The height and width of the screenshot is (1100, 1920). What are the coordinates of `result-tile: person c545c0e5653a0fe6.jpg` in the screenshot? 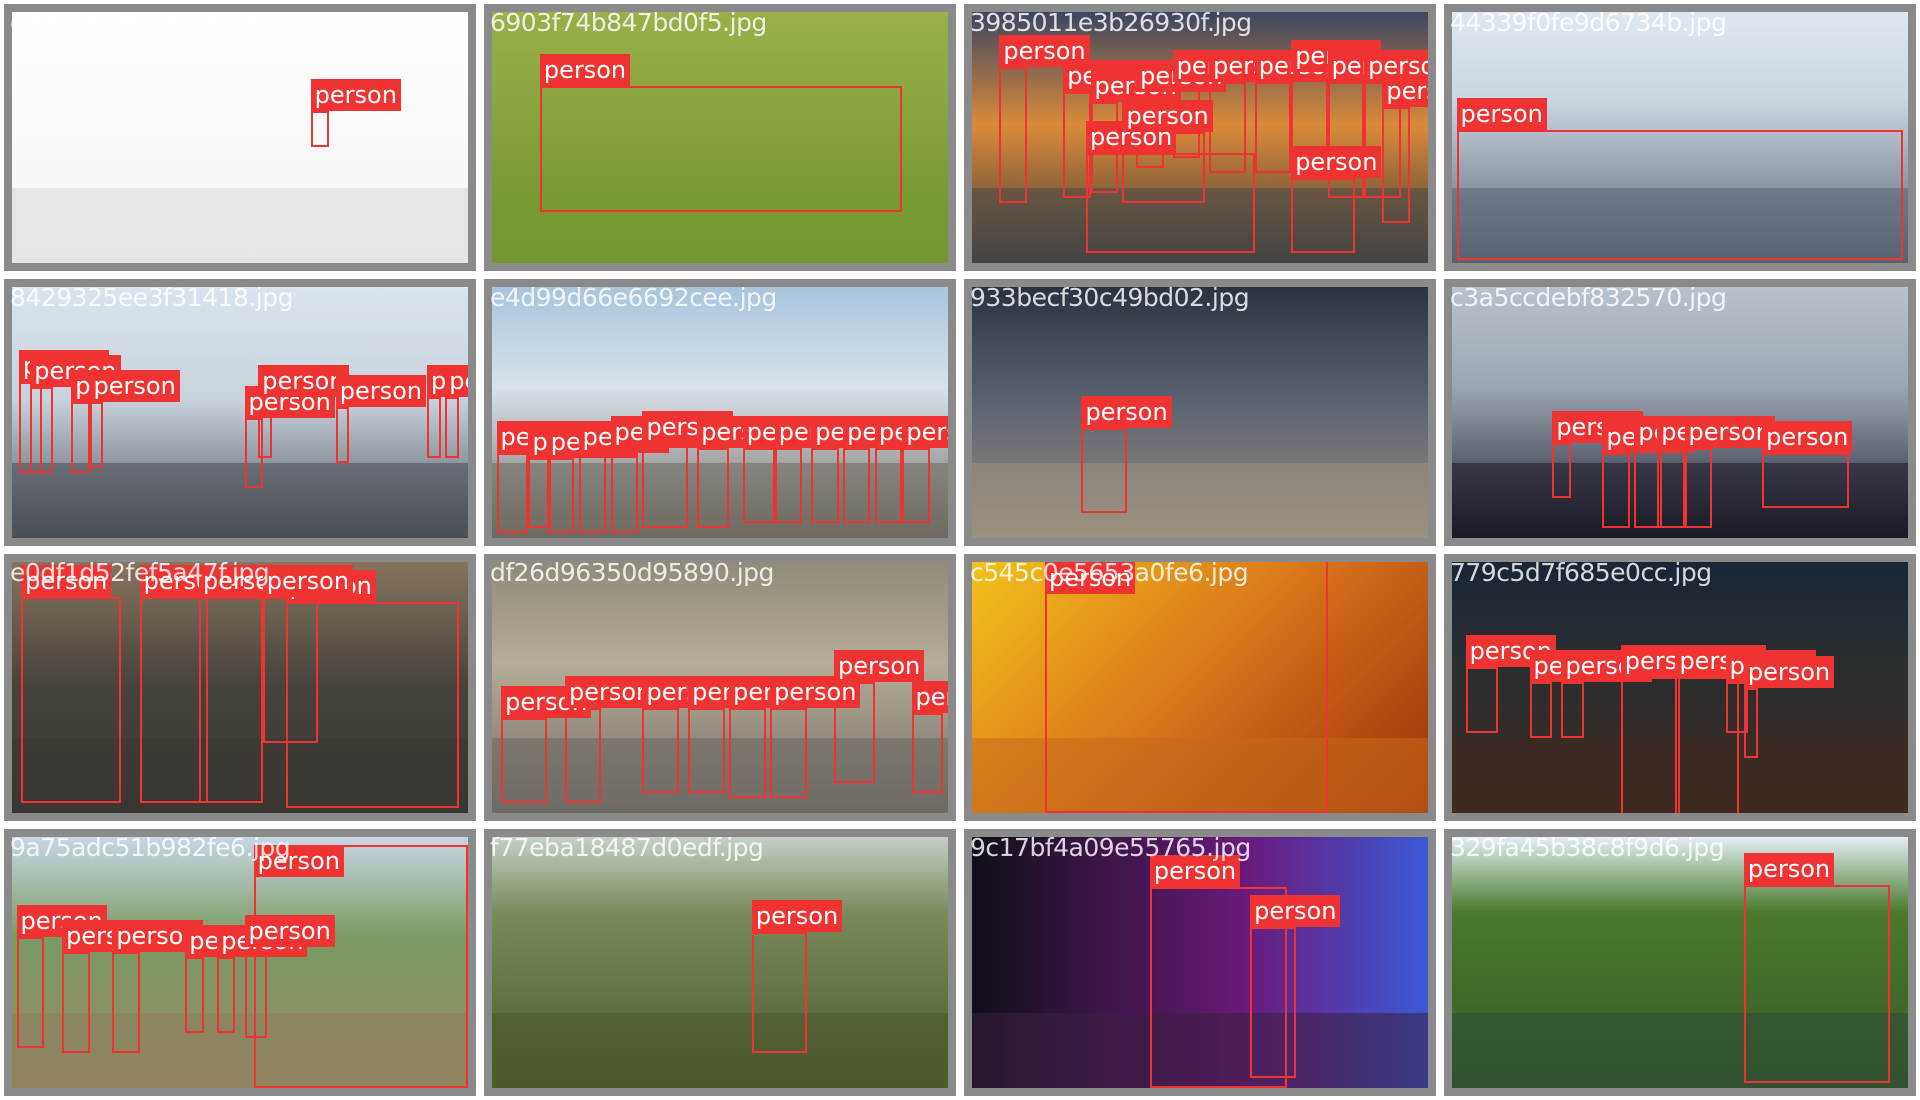 It's located at (1200, 687).